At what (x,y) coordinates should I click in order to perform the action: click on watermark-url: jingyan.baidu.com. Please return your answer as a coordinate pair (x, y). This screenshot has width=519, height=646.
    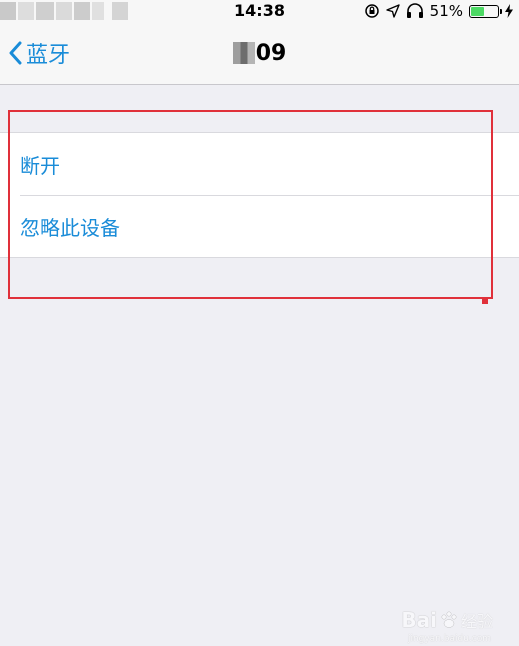
    Looking at the image, I should click on (449, 639).